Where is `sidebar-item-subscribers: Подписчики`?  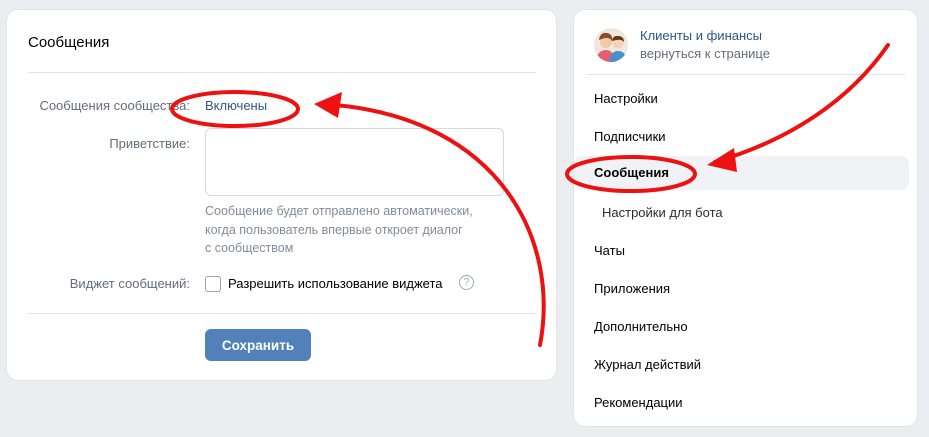 sidebar-item-subscribers: Подписчики is located at coordinates (741, 137).